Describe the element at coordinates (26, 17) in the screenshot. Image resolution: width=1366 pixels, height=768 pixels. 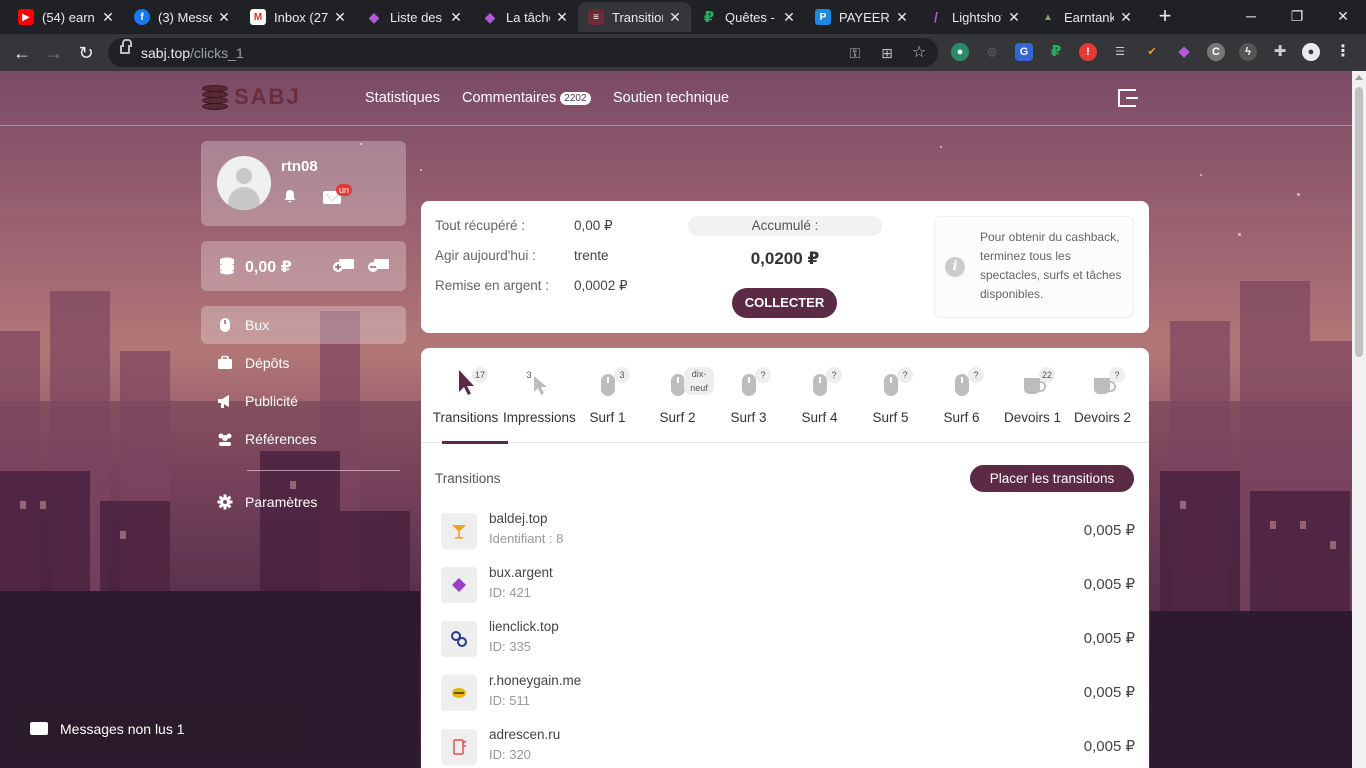
I see `youtube-icon: ▶` at that location.